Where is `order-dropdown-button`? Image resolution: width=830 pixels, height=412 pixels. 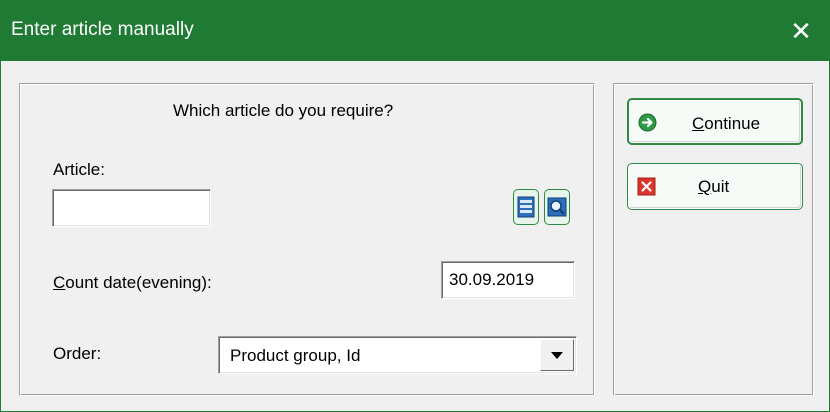 order-dropdown-button is located at coordinates (557, 355).